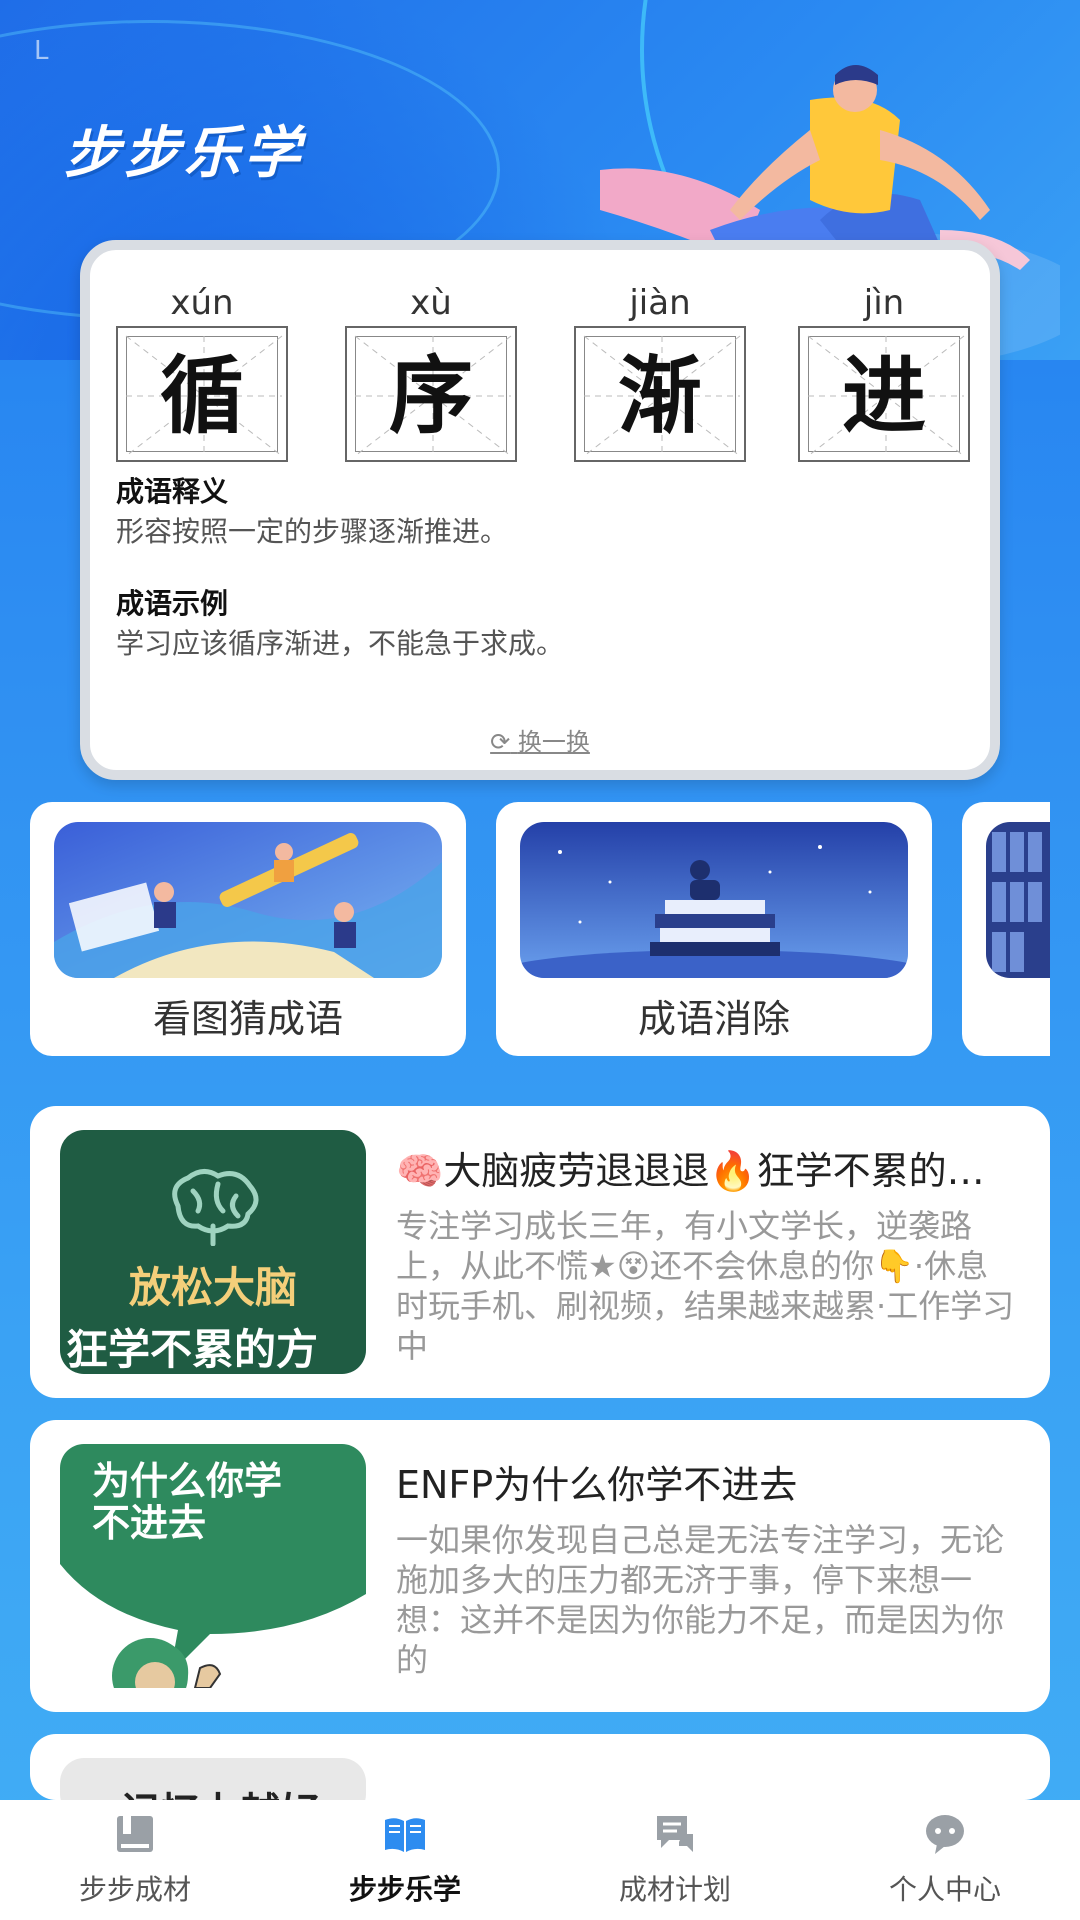  Describe the element at coordinates (213, 1252) in the screenshot. I see `article-thumbnail: 放松大脑 狂学不累的方` at that location.